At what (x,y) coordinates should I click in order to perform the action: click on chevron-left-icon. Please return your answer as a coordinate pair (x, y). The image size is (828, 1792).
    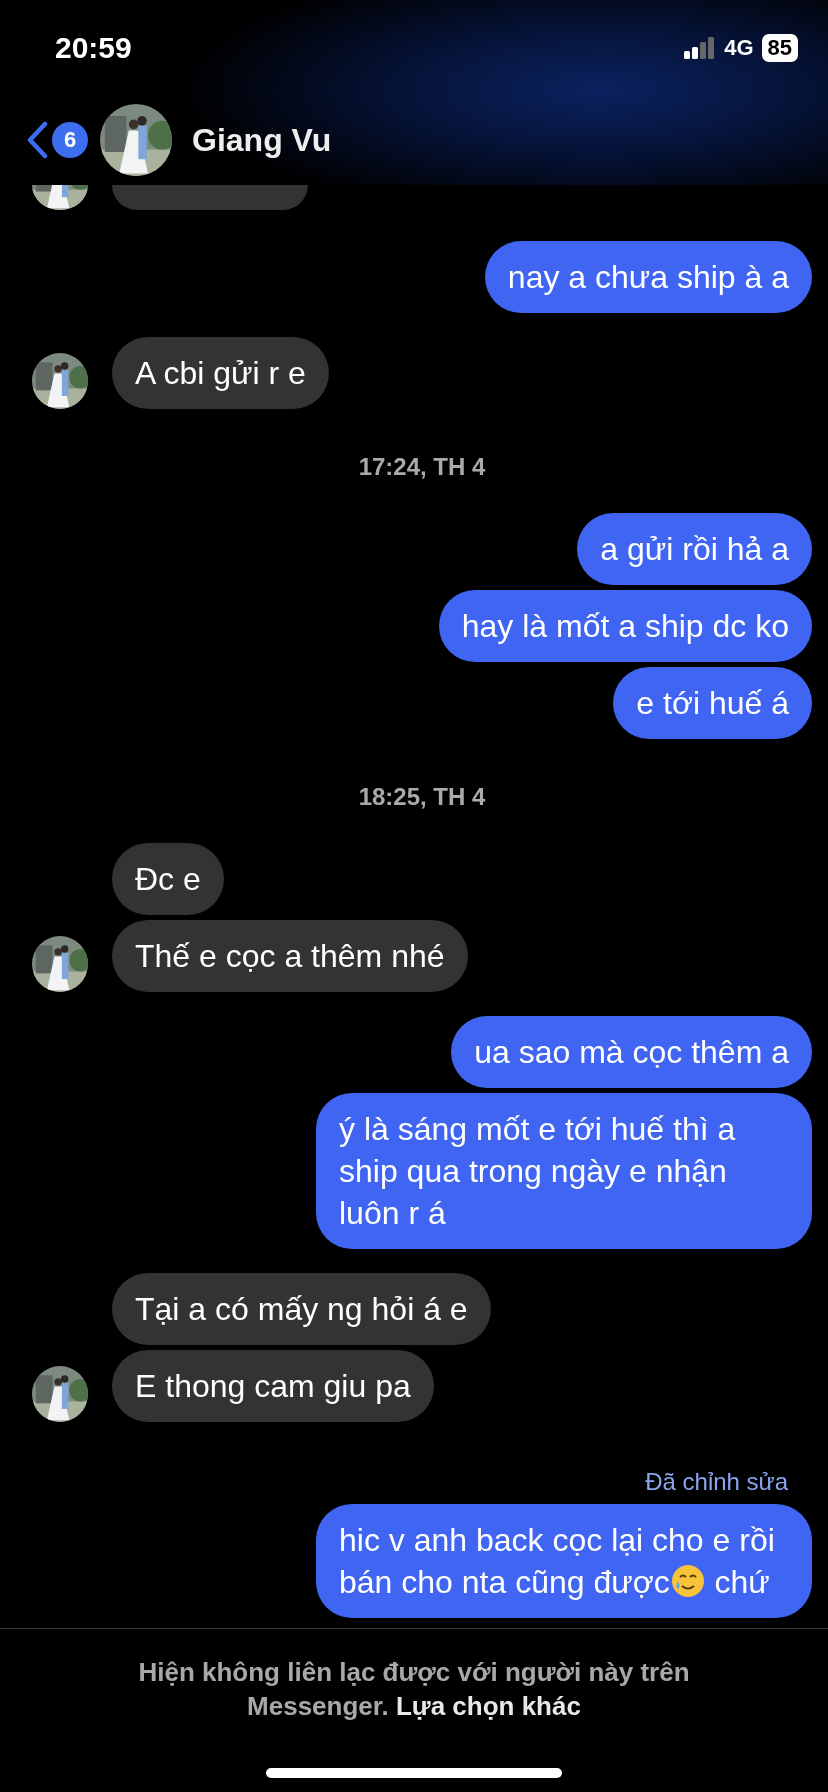
    Looking at the image, I should click on (37, 140).